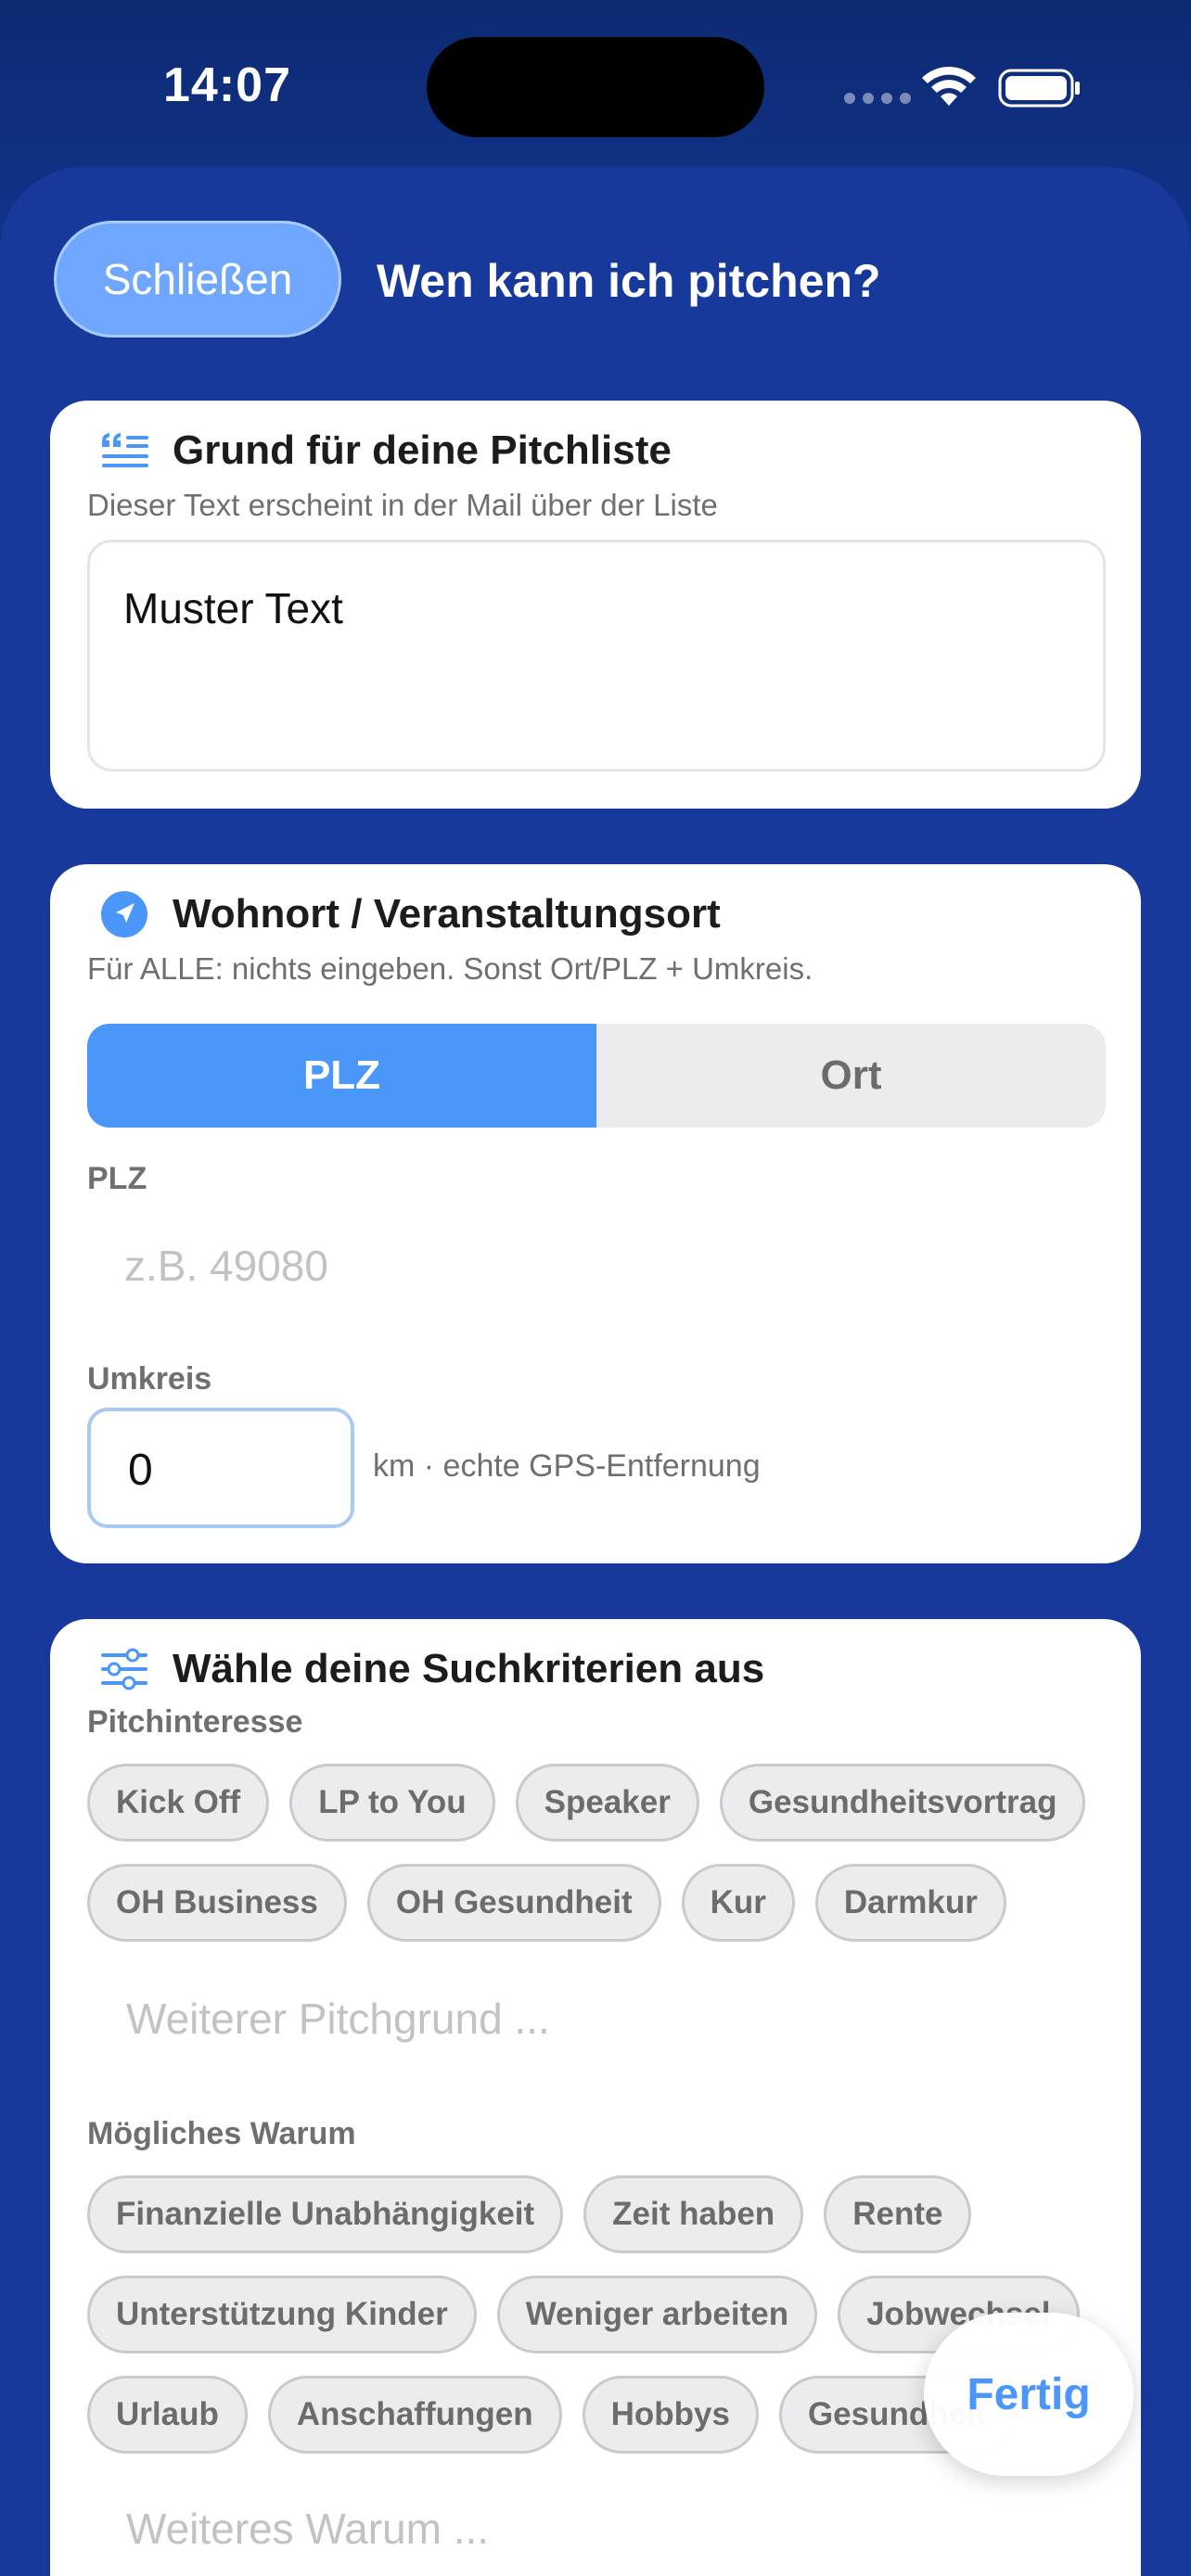 The height and width of the screenshot is (2576, 1191). I want to click on wifi-icon, so click(949, 86).